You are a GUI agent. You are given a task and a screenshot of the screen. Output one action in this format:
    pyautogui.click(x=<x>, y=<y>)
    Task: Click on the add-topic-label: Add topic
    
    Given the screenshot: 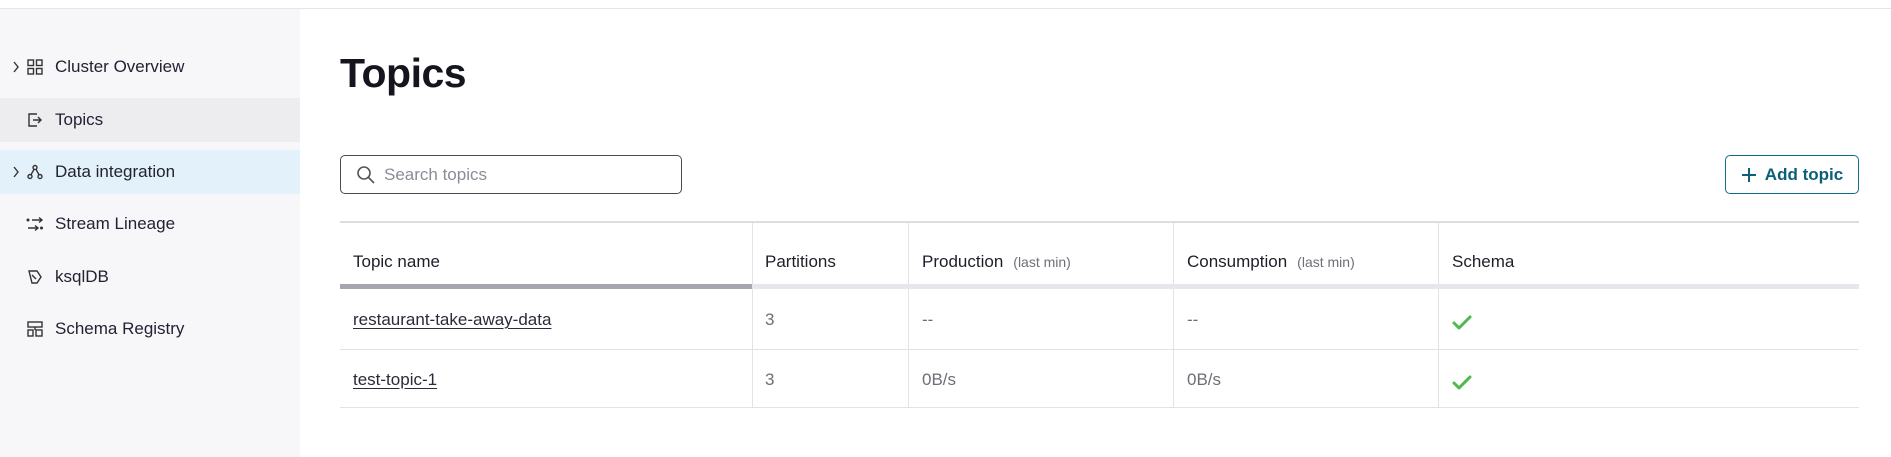 What is the action you would take?
    pyautogui.click(x=1804, y=174)
    